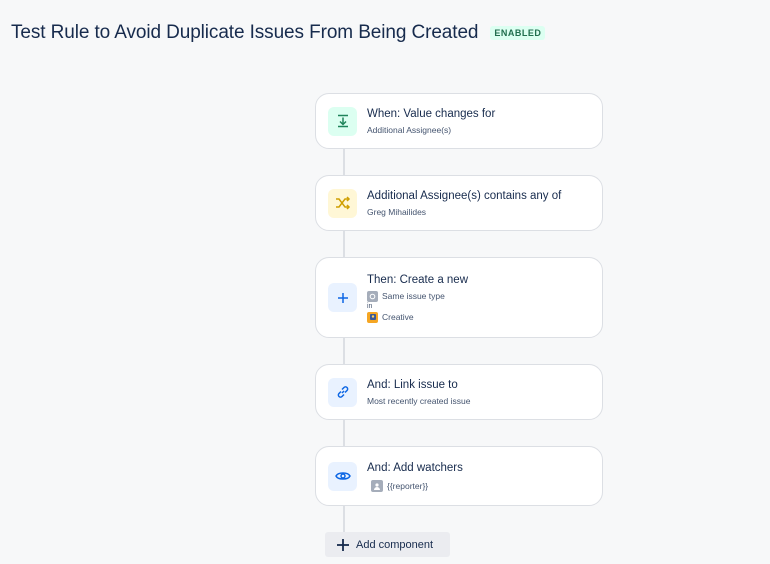 The width and height of the screenshot is (770, 564). I want to click on project-value: Creative, so click(398, 317).